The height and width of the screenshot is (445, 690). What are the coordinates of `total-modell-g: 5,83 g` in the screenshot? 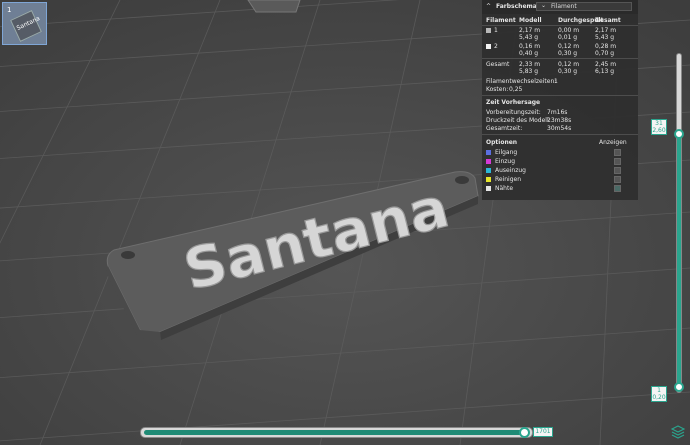 It's located at (529, 71).